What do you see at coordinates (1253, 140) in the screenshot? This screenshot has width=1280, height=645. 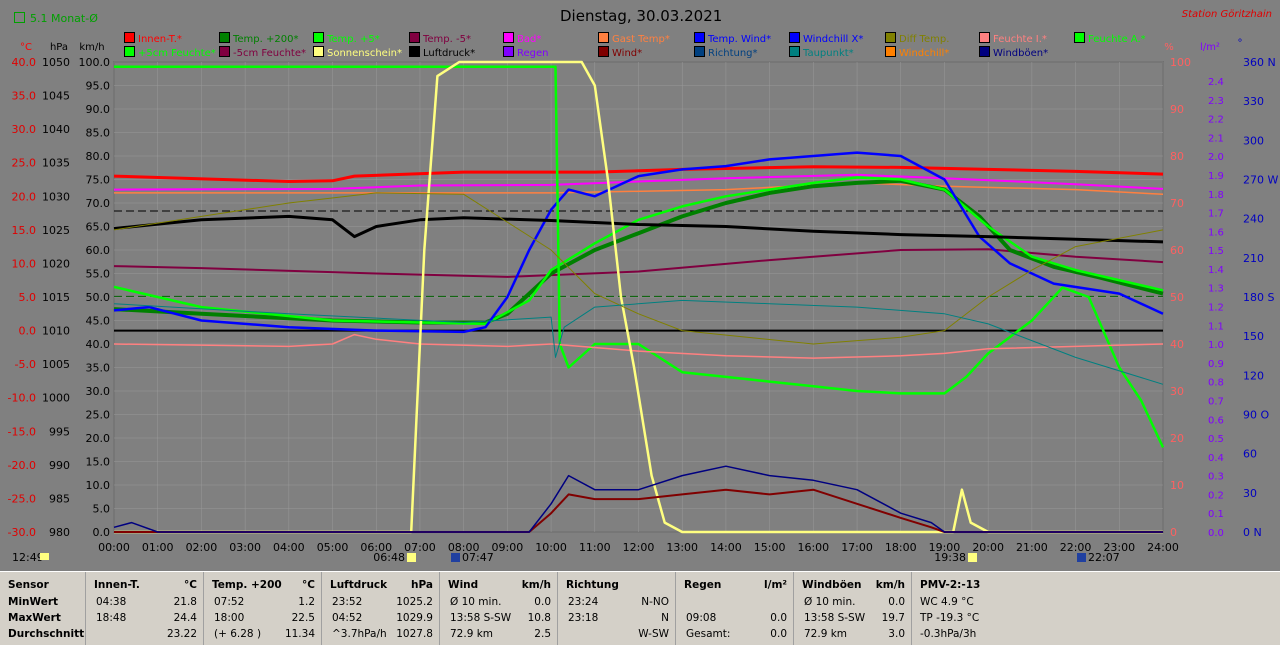 I see `direction-tick-label: 300` at bounding box center [1253, 140].